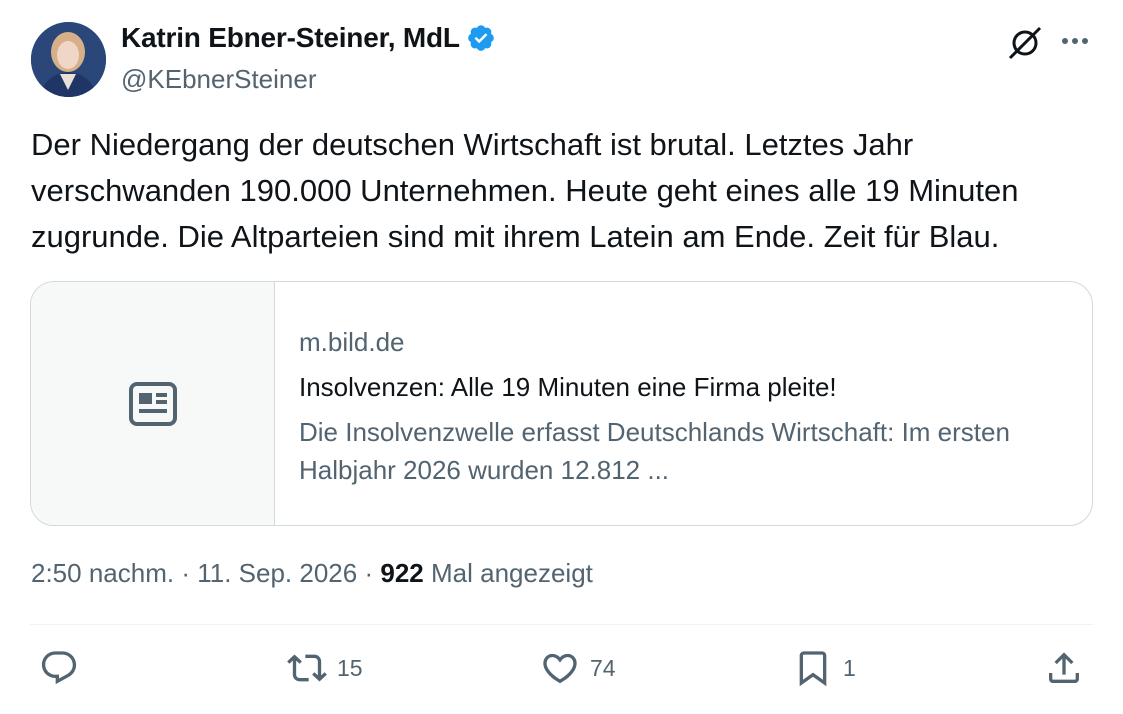 The width and height of the screenshot is (1123, 714). What do you see at coordinates (59, 668) in the screenshot?
I see `reply-icon` at bounding box center [59, 668].